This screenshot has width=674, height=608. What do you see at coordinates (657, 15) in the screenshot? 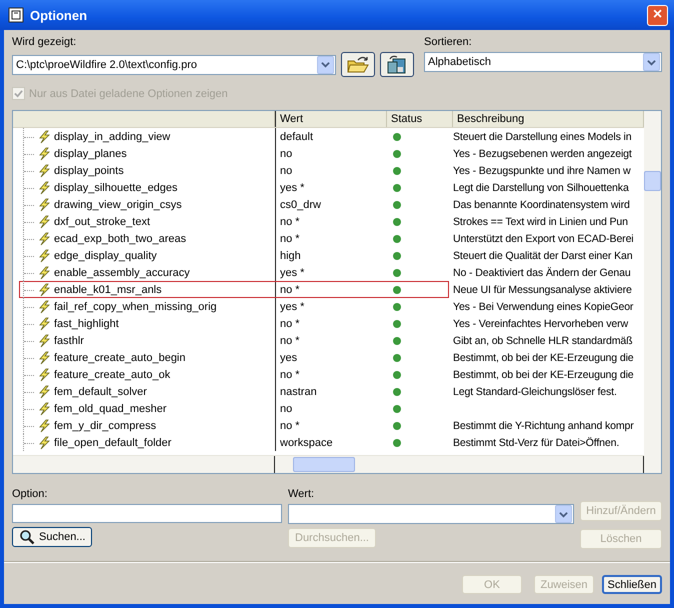
I see `close-button: ×` at bounding box center [657, 15].